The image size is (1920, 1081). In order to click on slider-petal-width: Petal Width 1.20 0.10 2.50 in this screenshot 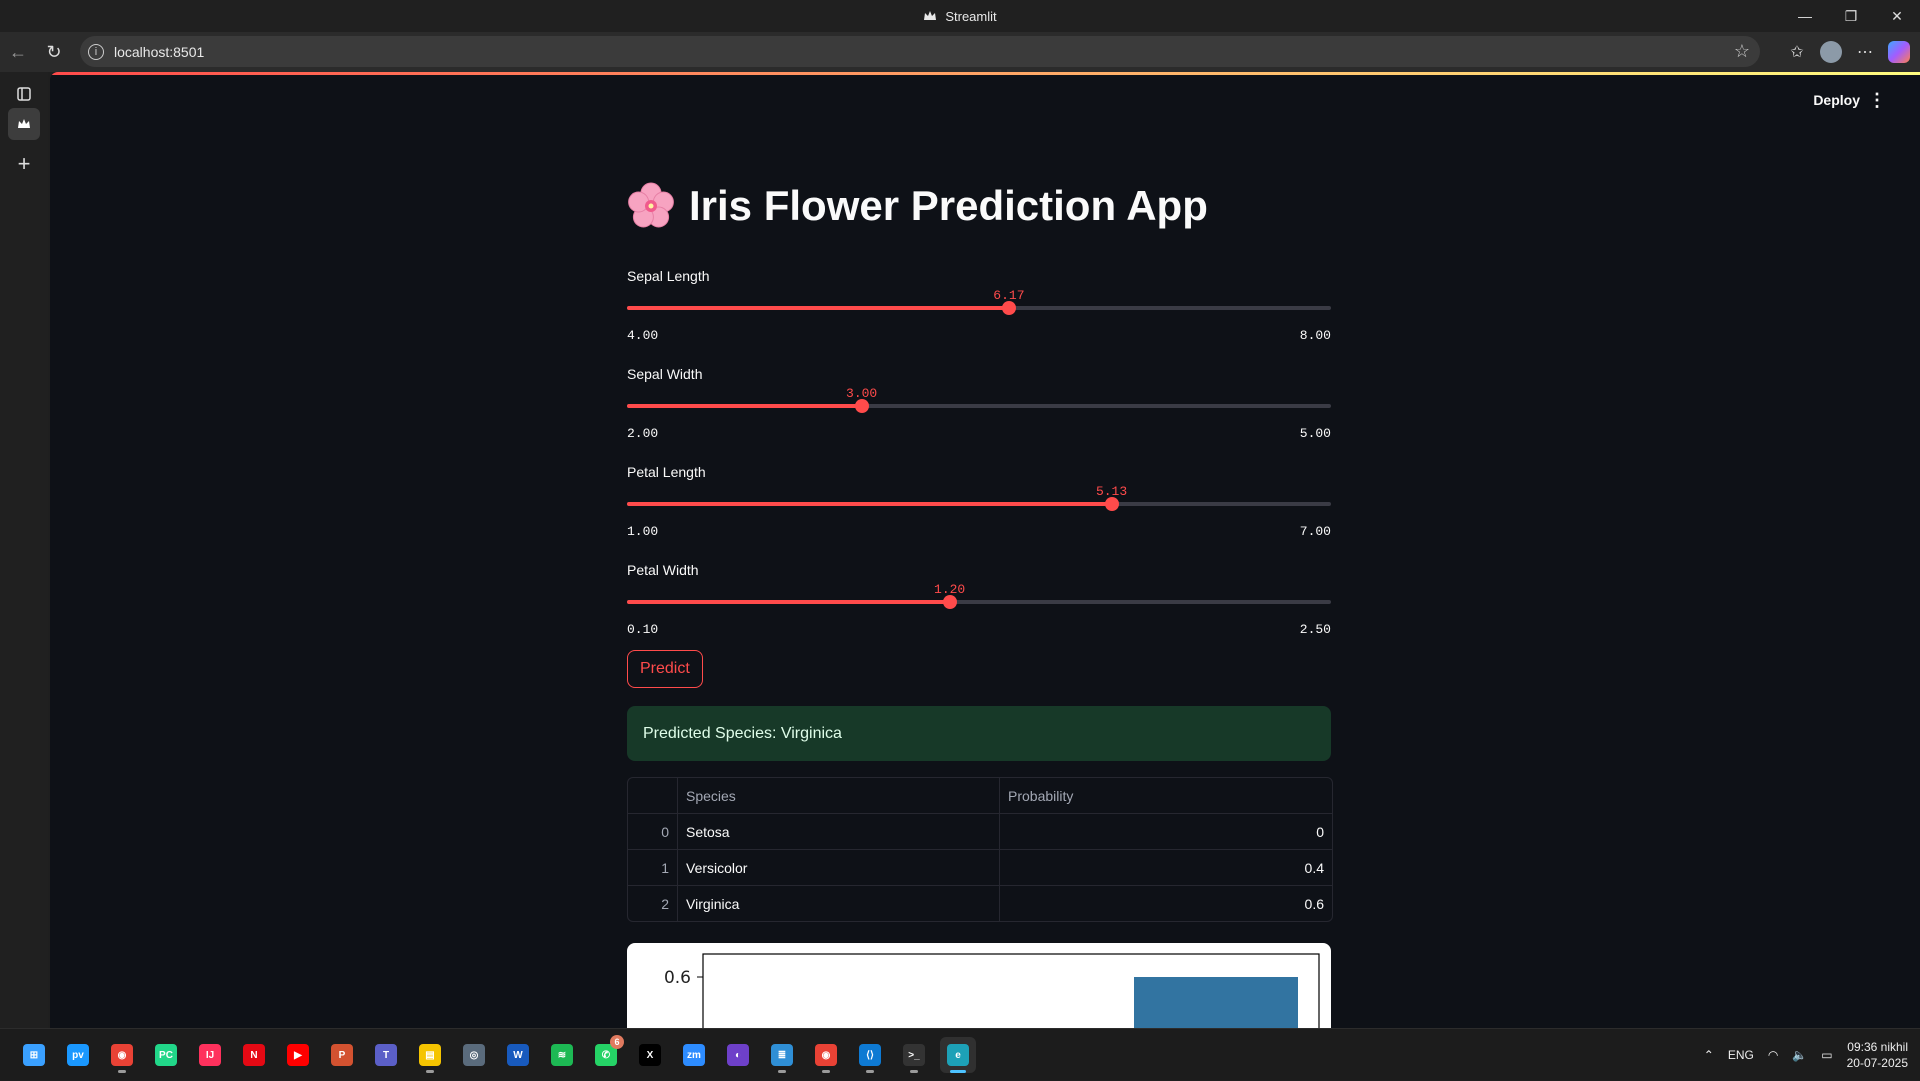, I will do `click(979, 602)`.